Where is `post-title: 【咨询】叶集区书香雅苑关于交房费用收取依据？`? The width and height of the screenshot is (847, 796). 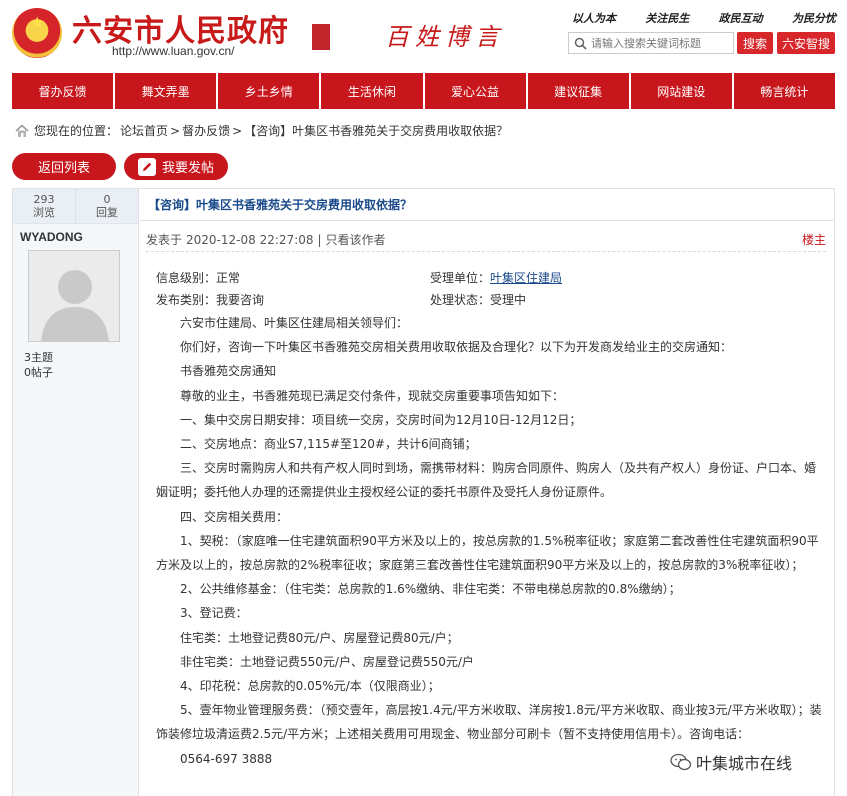 post-title: 【咨询】叶集区书香雅苑关于交房费用收取依据？ is located at coordinates (487, 205).